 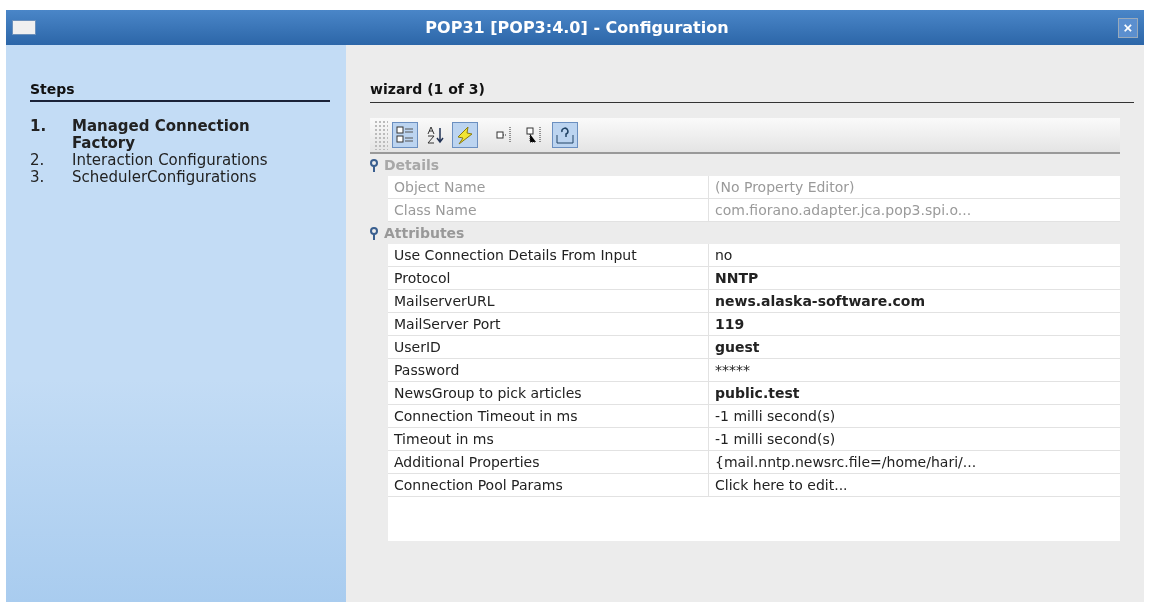 What do you see at coordinates (165, 177) in the screenshot?
I see `step-label: SchedulerConfigurations` at bounding box center [165, 177].